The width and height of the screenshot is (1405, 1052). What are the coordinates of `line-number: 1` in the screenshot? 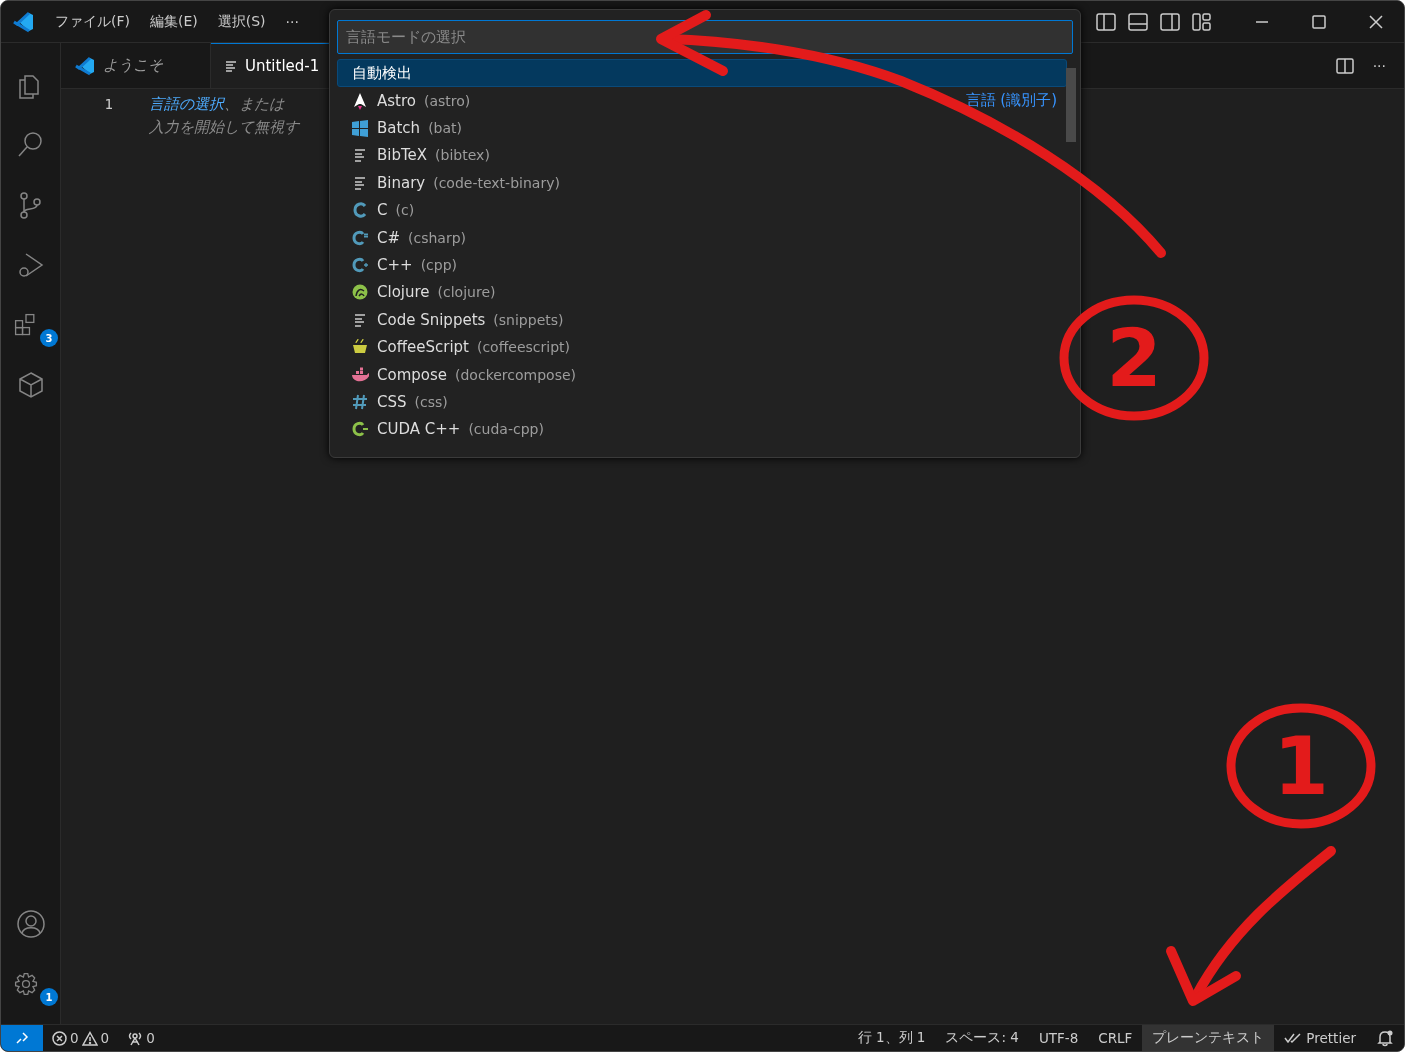 It's located at (108, 104).